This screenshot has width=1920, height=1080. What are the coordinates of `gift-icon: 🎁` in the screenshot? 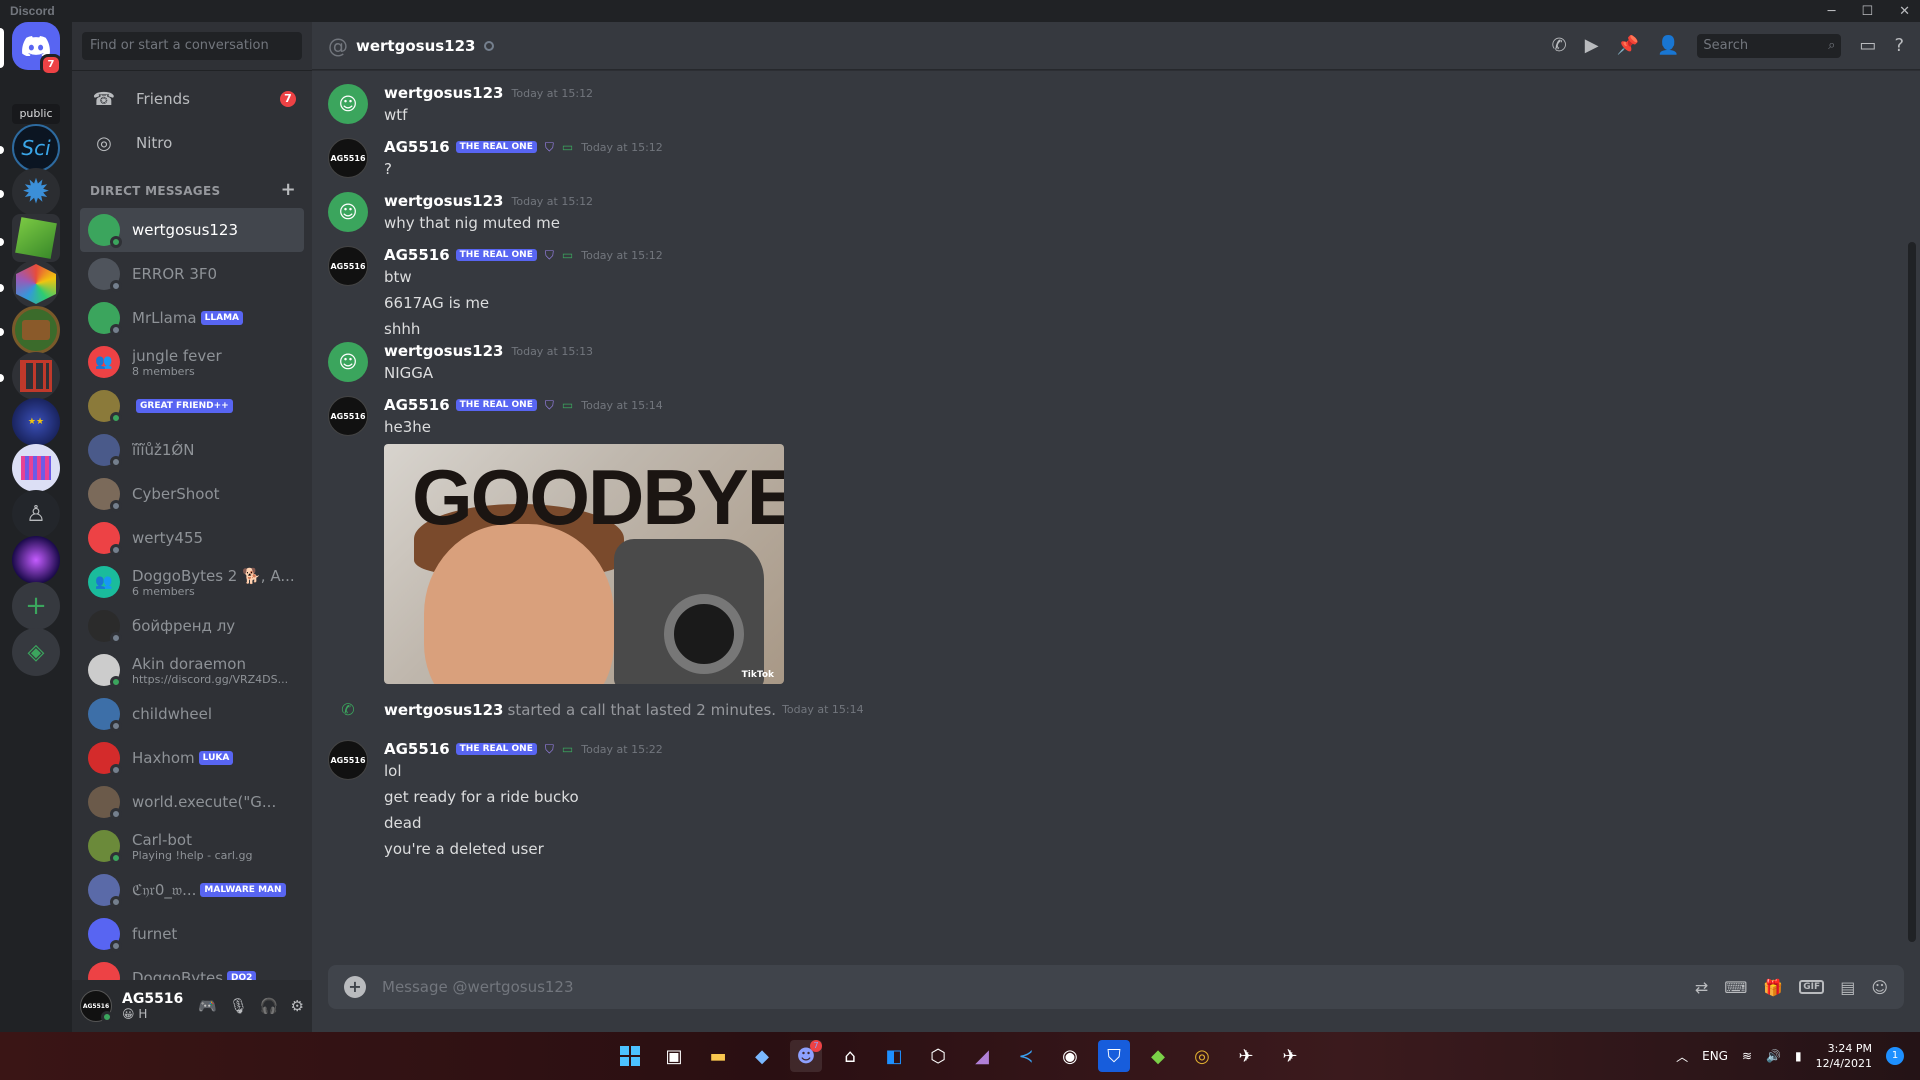 It's located at (1773, 987).